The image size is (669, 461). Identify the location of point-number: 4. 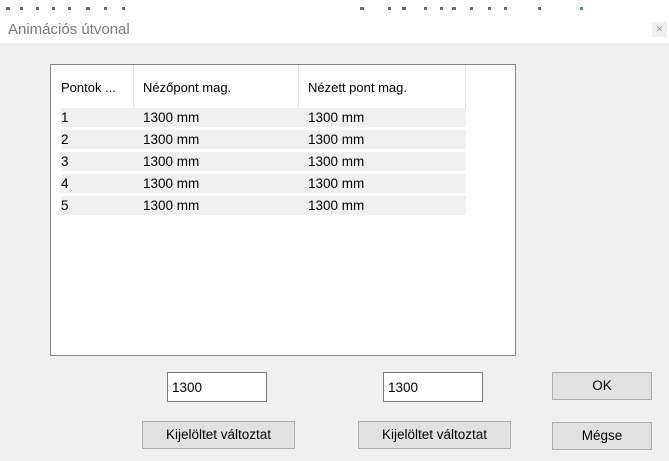
(65, 183).